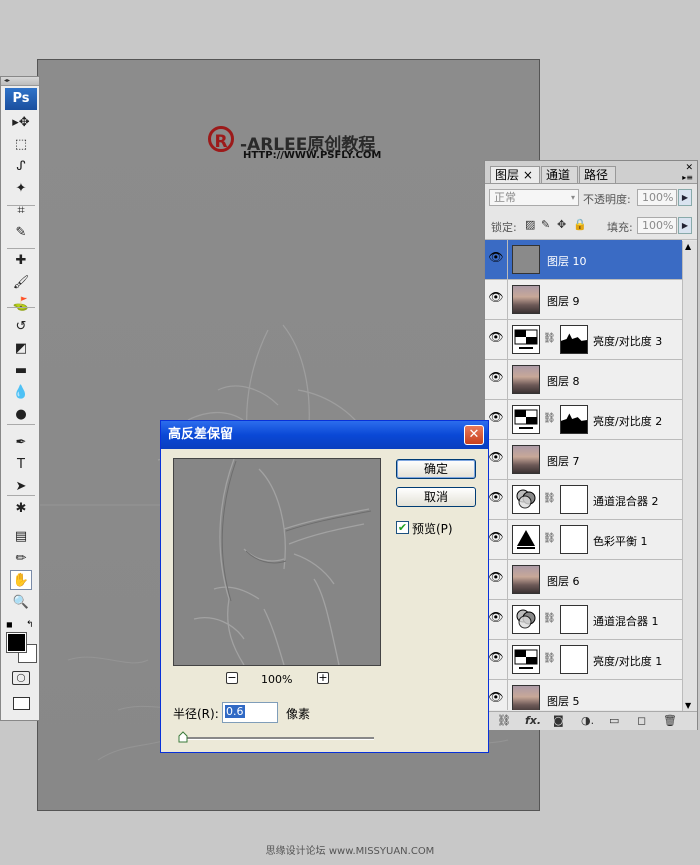  I want to click on layer-row: 👁 图层 5, so click(583, 695).